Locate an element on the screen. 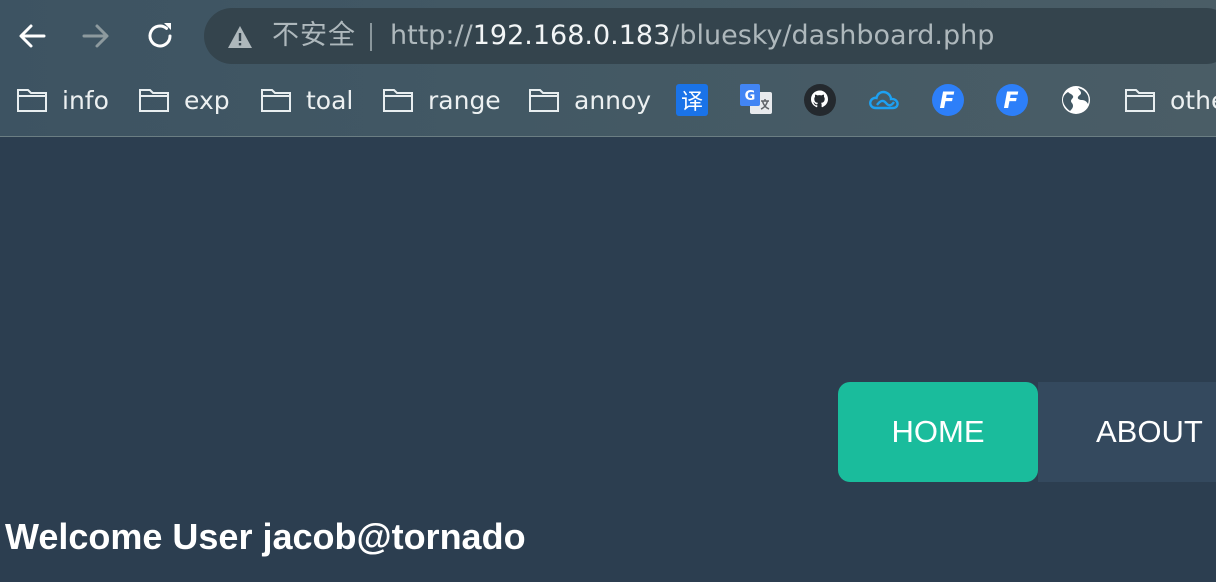  bookmark-label: annoy is located at coordinates (613, 100).